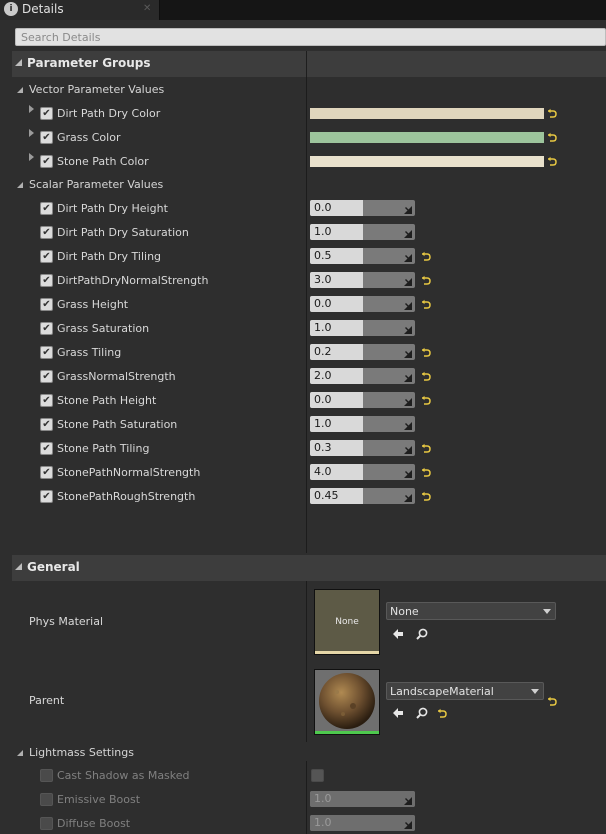 This screenshot has width=606, height=834. Describe the element at coordinates (347, 622) in the screenshot. I see `phys-material-thumbnail: None` at that location.